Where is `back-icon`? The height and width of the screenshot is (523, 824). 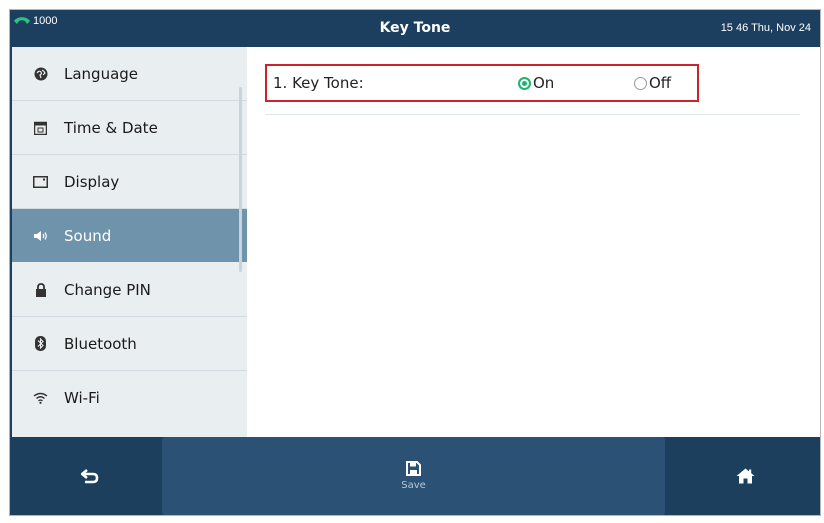 back-icon is located at coordinates (90, 475).